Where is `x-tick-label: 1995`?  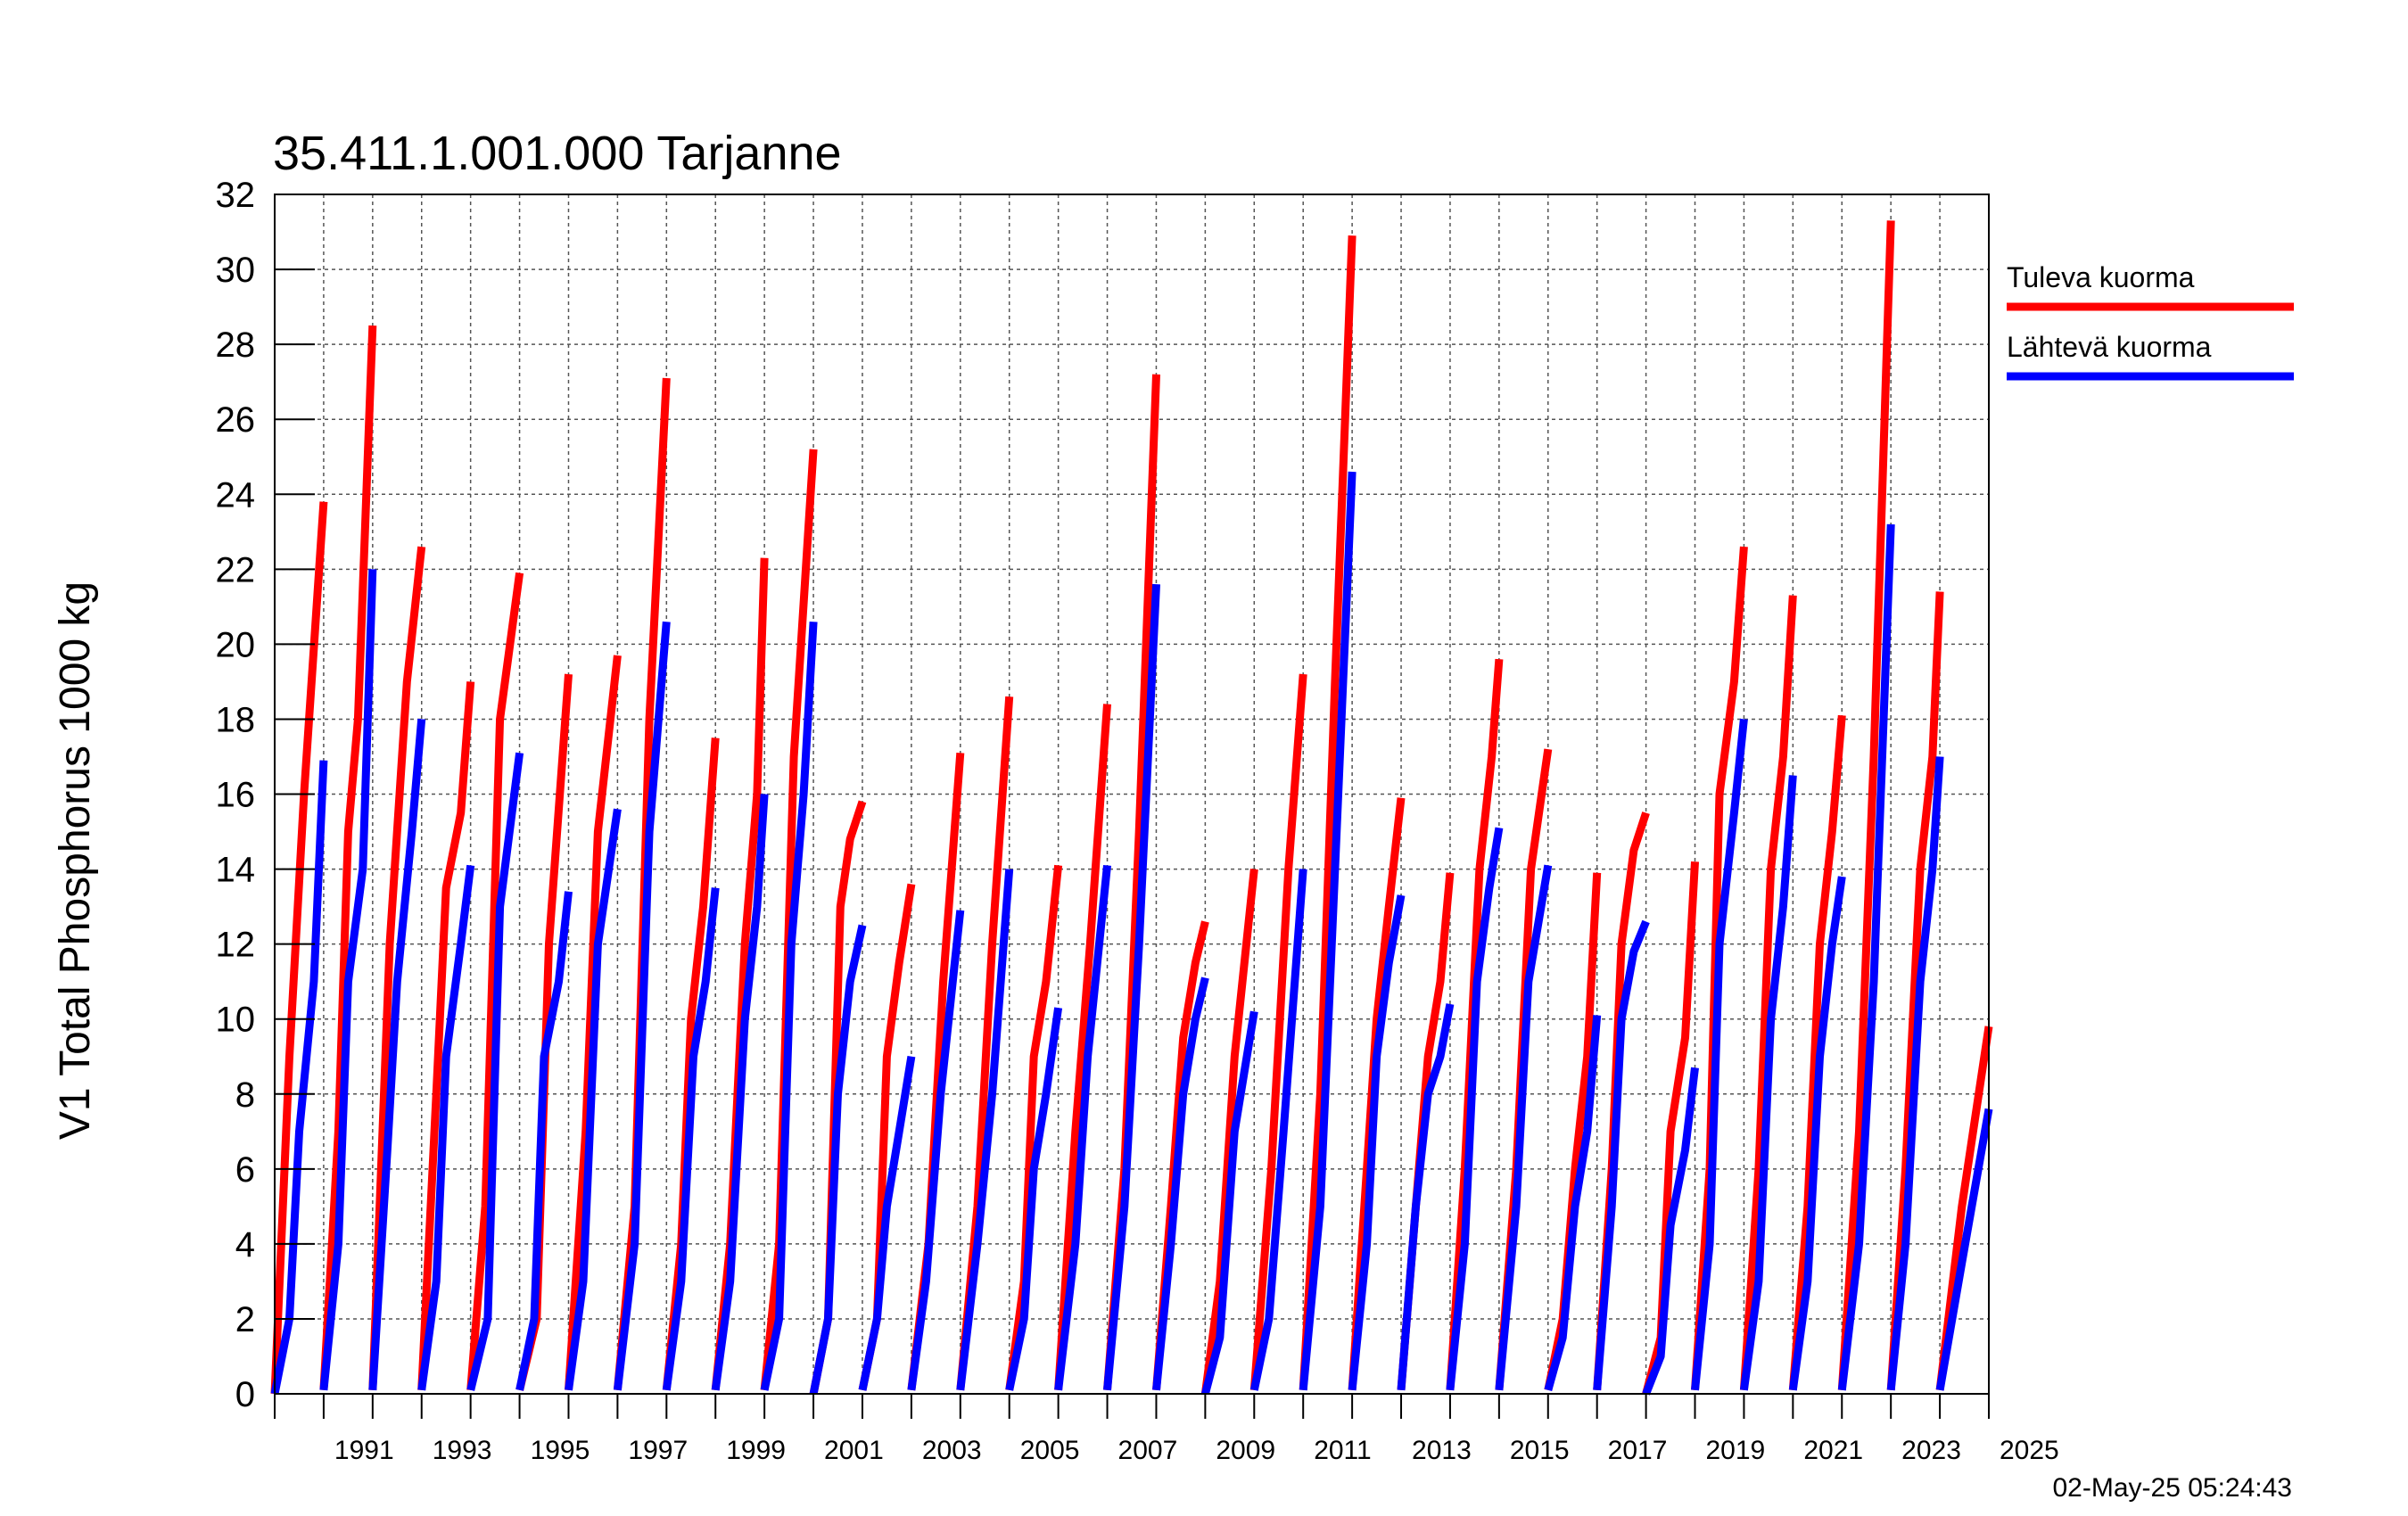
x-tick-label: 1995 is located at coordinates (560, 1450).